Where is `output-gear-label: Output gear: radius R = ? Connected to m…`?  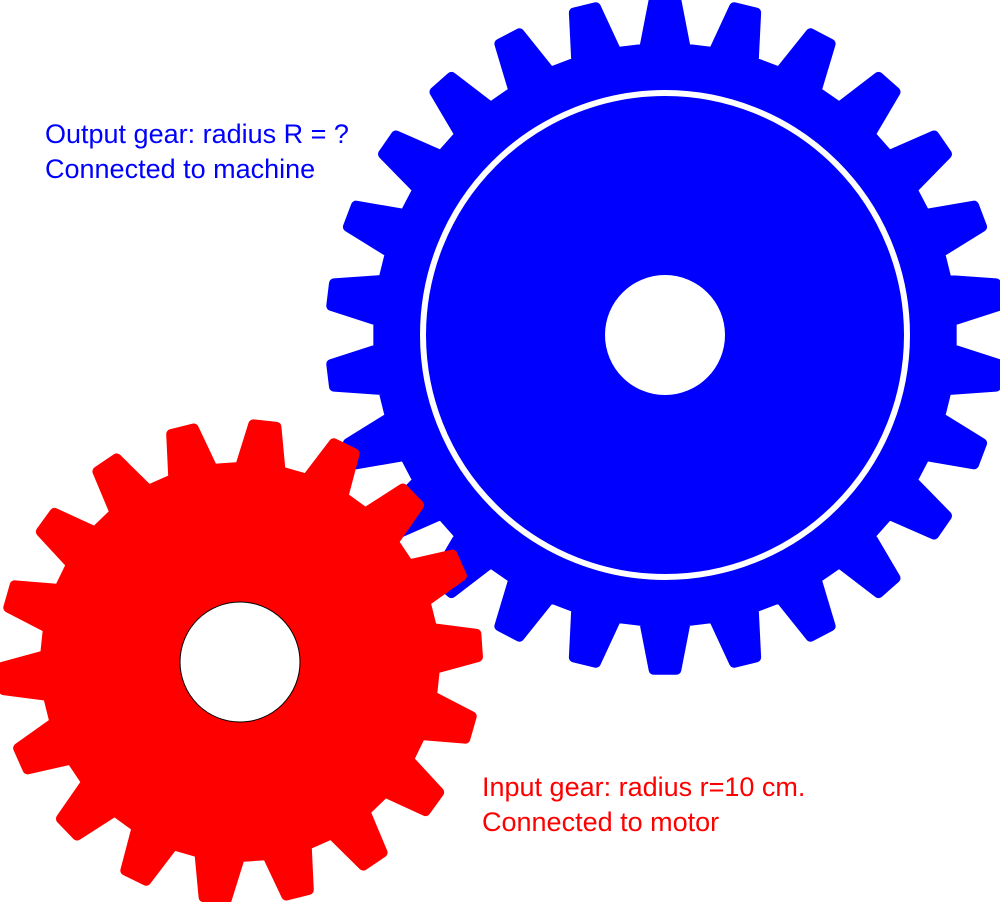 output-gear-label: Output gear: radius R = ? Connected to m… is located at coordinates (200, 151).